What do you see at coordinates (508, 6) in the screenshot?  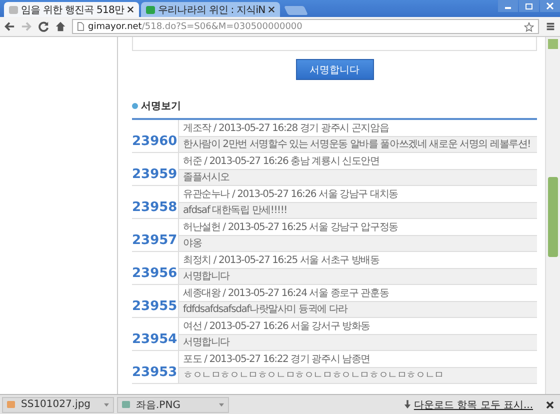 I see `minimize-button` at bounding box center [508, 6].